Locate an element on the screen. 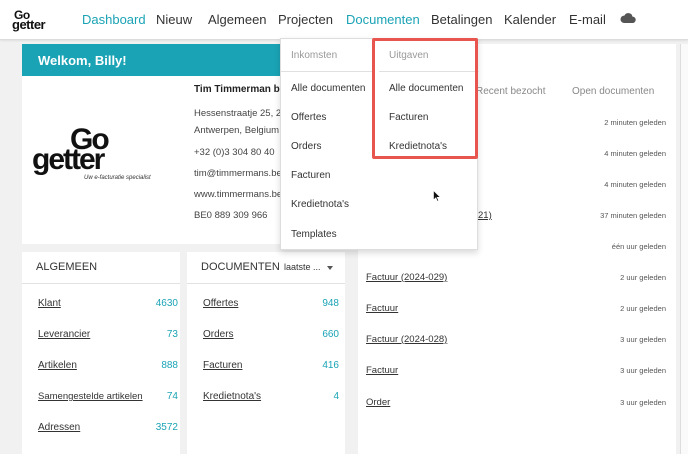 The image size is (688, 454). recent-row-title: 21) is located at coordinates (485, 215).